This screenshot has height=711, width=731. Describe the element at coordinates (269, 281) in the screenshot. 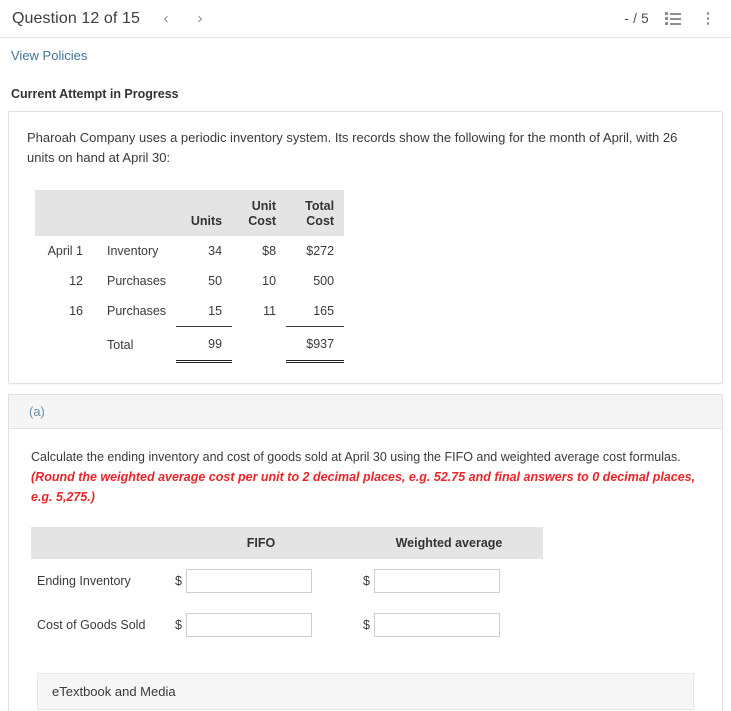

I see `row-unit-cost: 10` at that location.